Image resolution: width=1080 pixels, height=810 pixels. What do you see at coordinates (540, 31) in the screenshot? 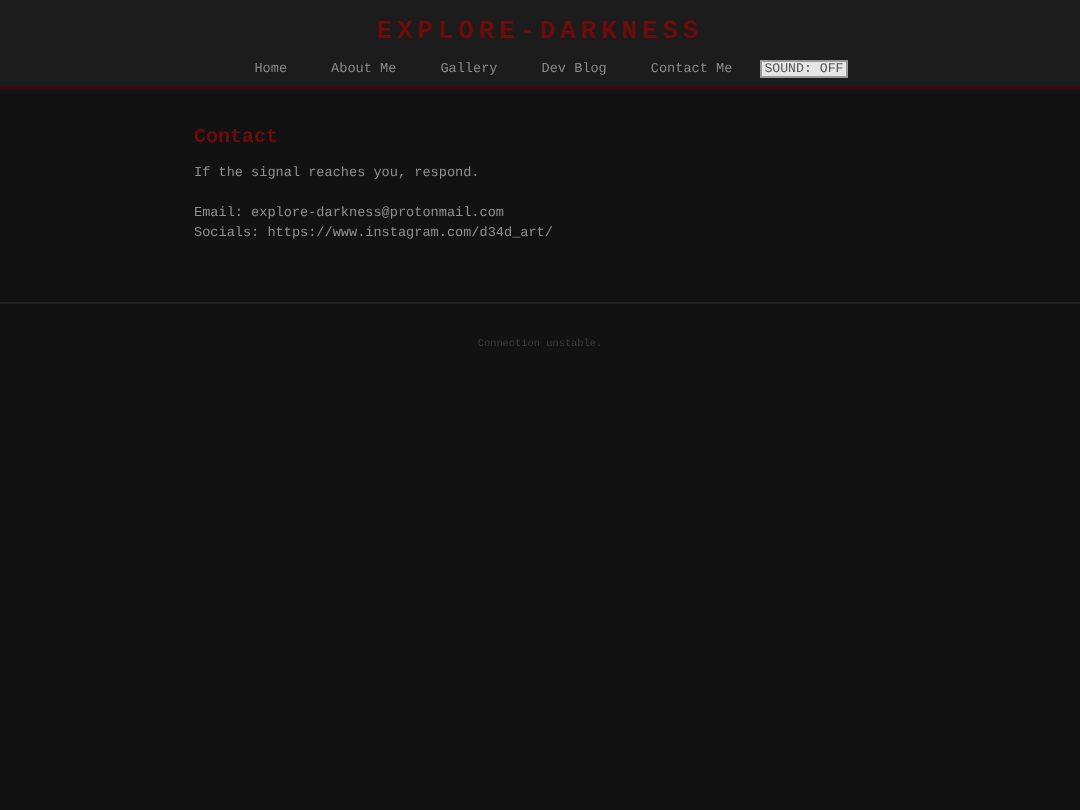
I see `site-title: EXPLORE-DARKNESS` at bounding box center [540, 31].